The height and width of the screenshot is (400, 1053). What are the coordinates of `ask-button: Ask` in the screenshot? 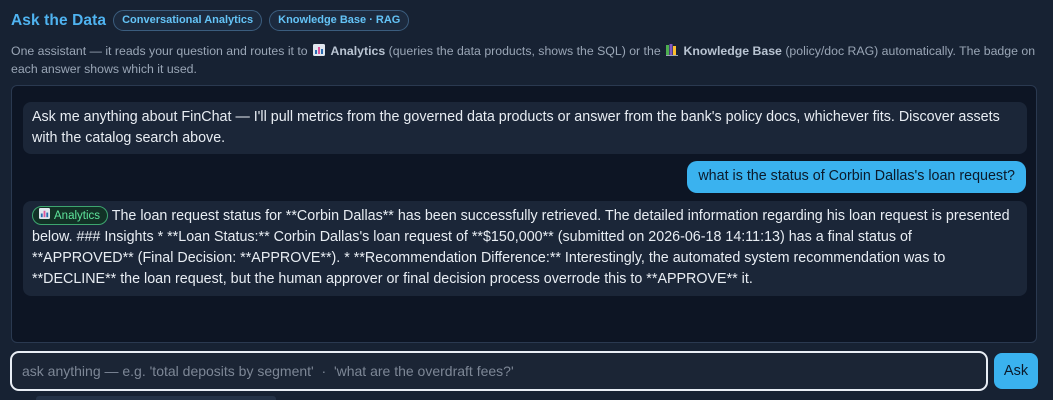 It's located at (1016, 371).